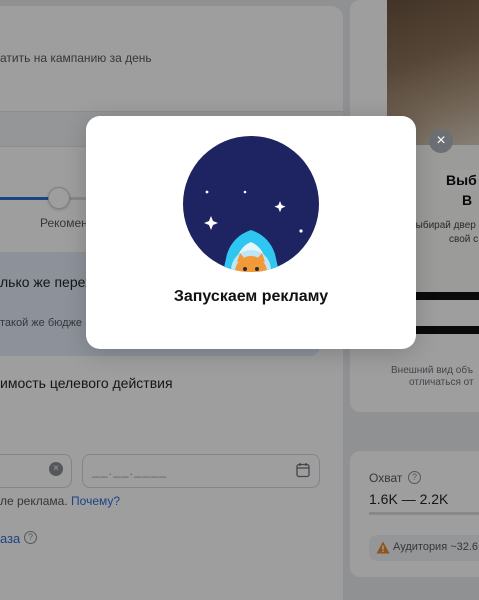  What do you see at coordinates (251, 204) in the screenshot?
I see `rocket-cat-icon` at bounding box center [251, 204].